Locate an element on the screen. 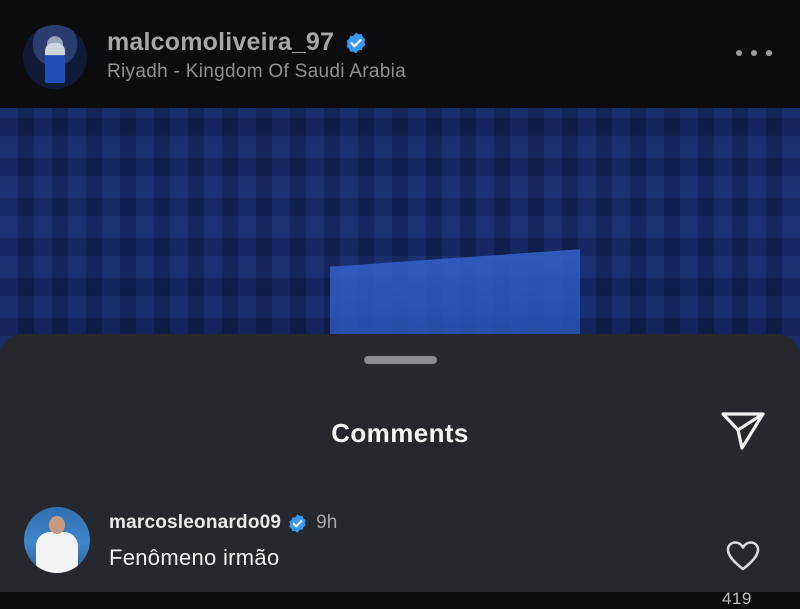 Image resolution: width=800 pixels, height=609 pixels. post-location: Riyadh - Kingdom Of Saudi Arabia is located at coordinates (256, 72).